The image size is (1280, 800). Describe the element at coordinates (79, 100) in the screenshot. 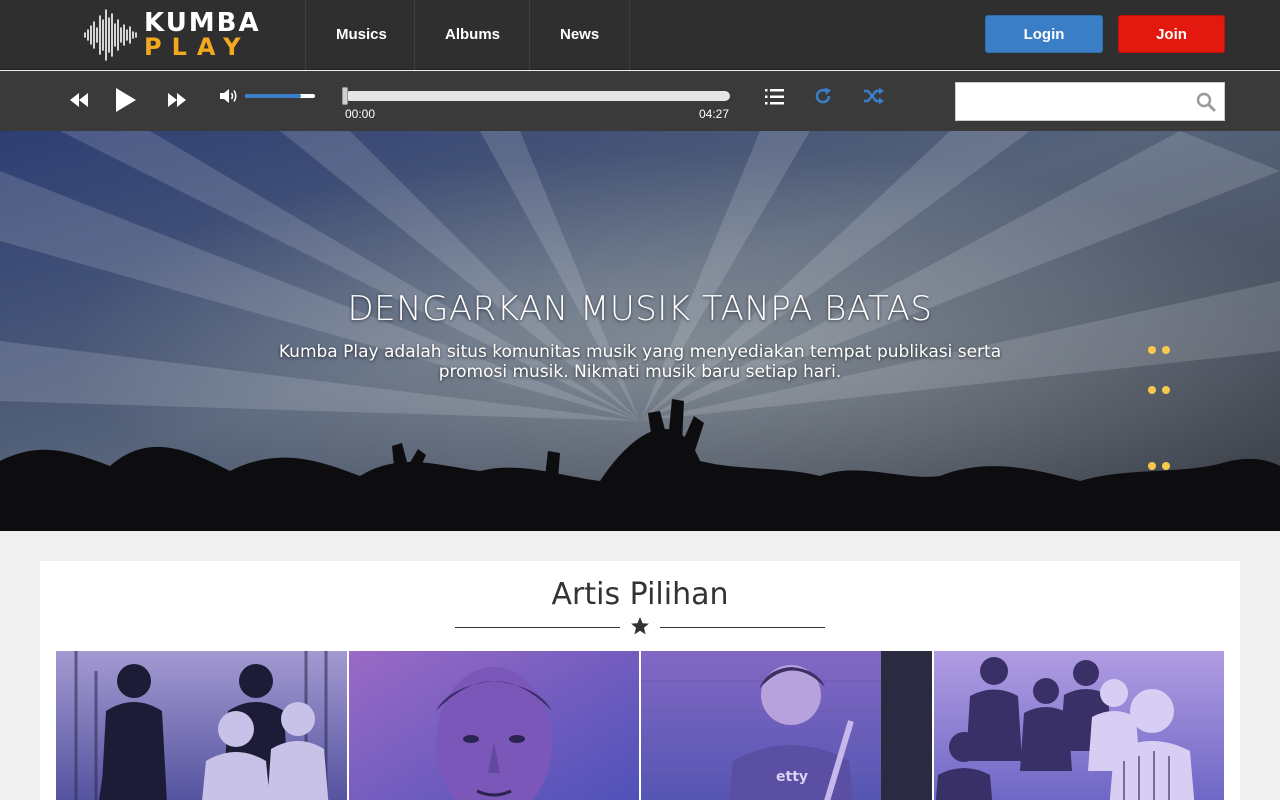

I see `rewind-icon` at that location.